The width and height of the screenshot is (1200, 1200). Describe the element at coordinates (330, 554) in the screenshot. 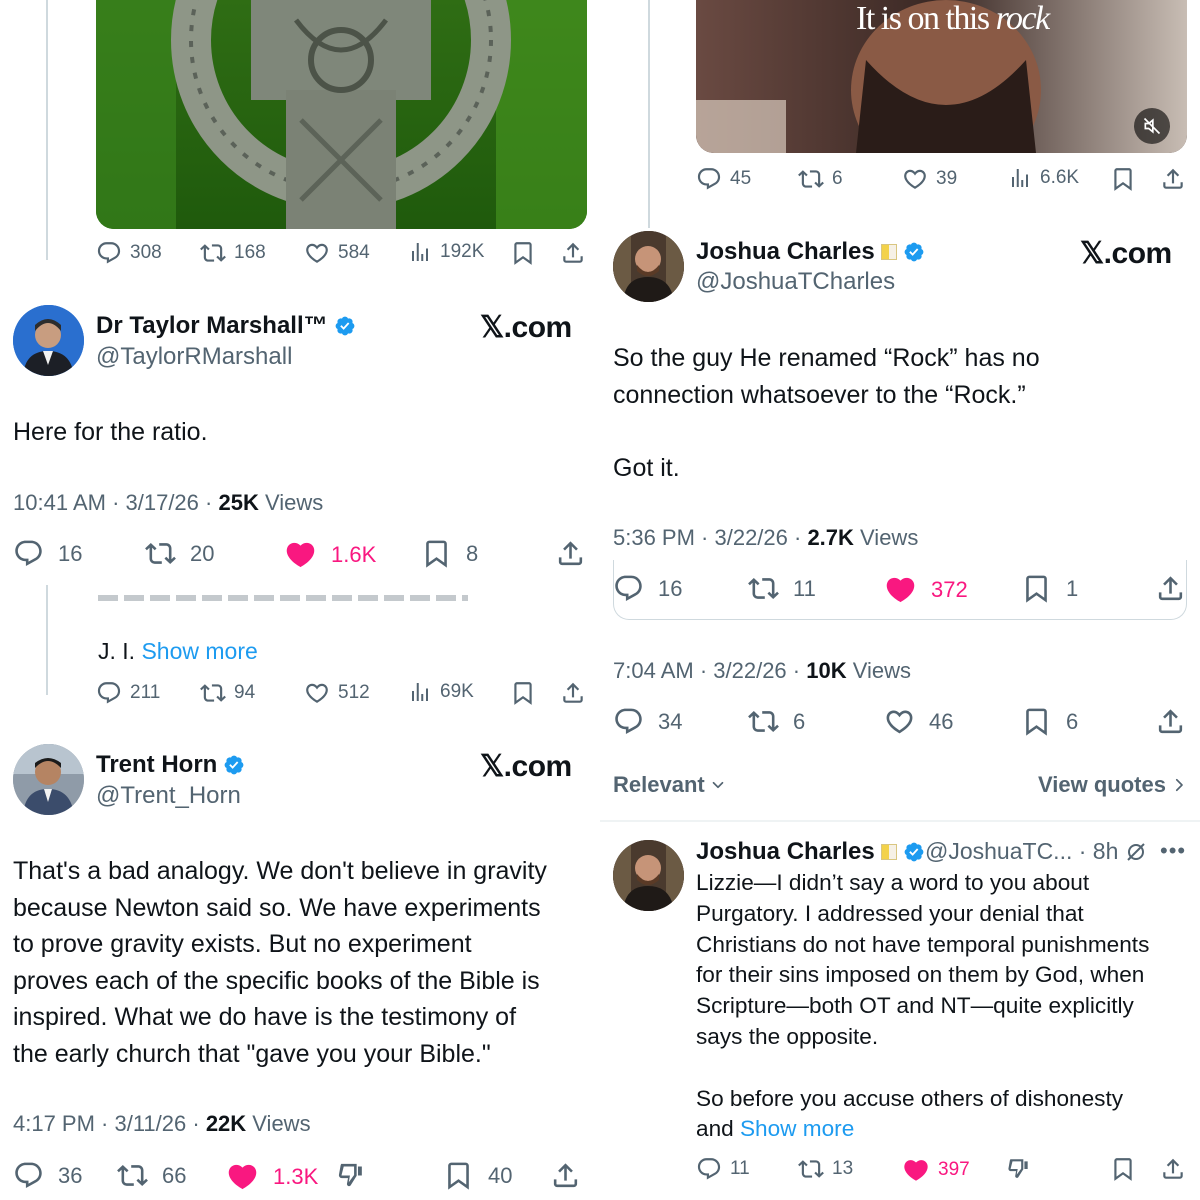

I see `like-button: 1.6K` at that location.